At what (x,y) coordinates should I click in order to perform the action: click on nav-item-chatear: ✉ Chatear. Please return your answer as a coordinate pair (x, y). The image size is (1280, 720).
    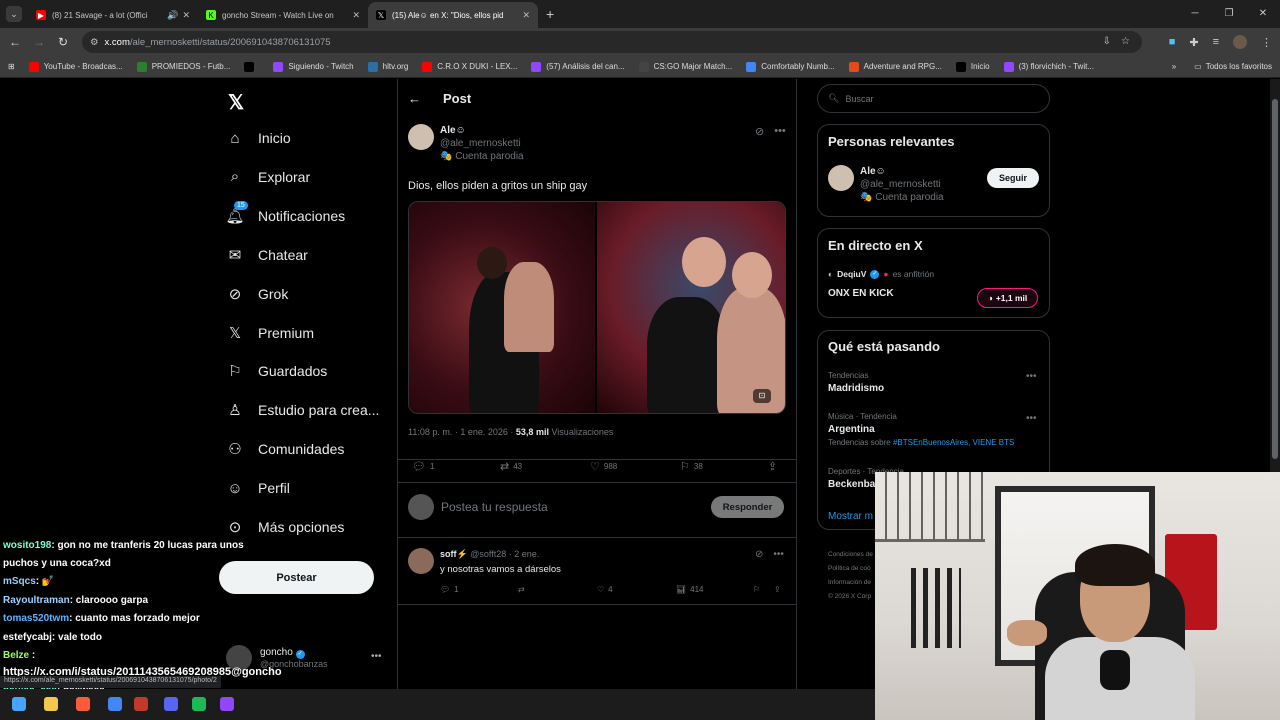
    Looking at the image, I should click on (267, 255).